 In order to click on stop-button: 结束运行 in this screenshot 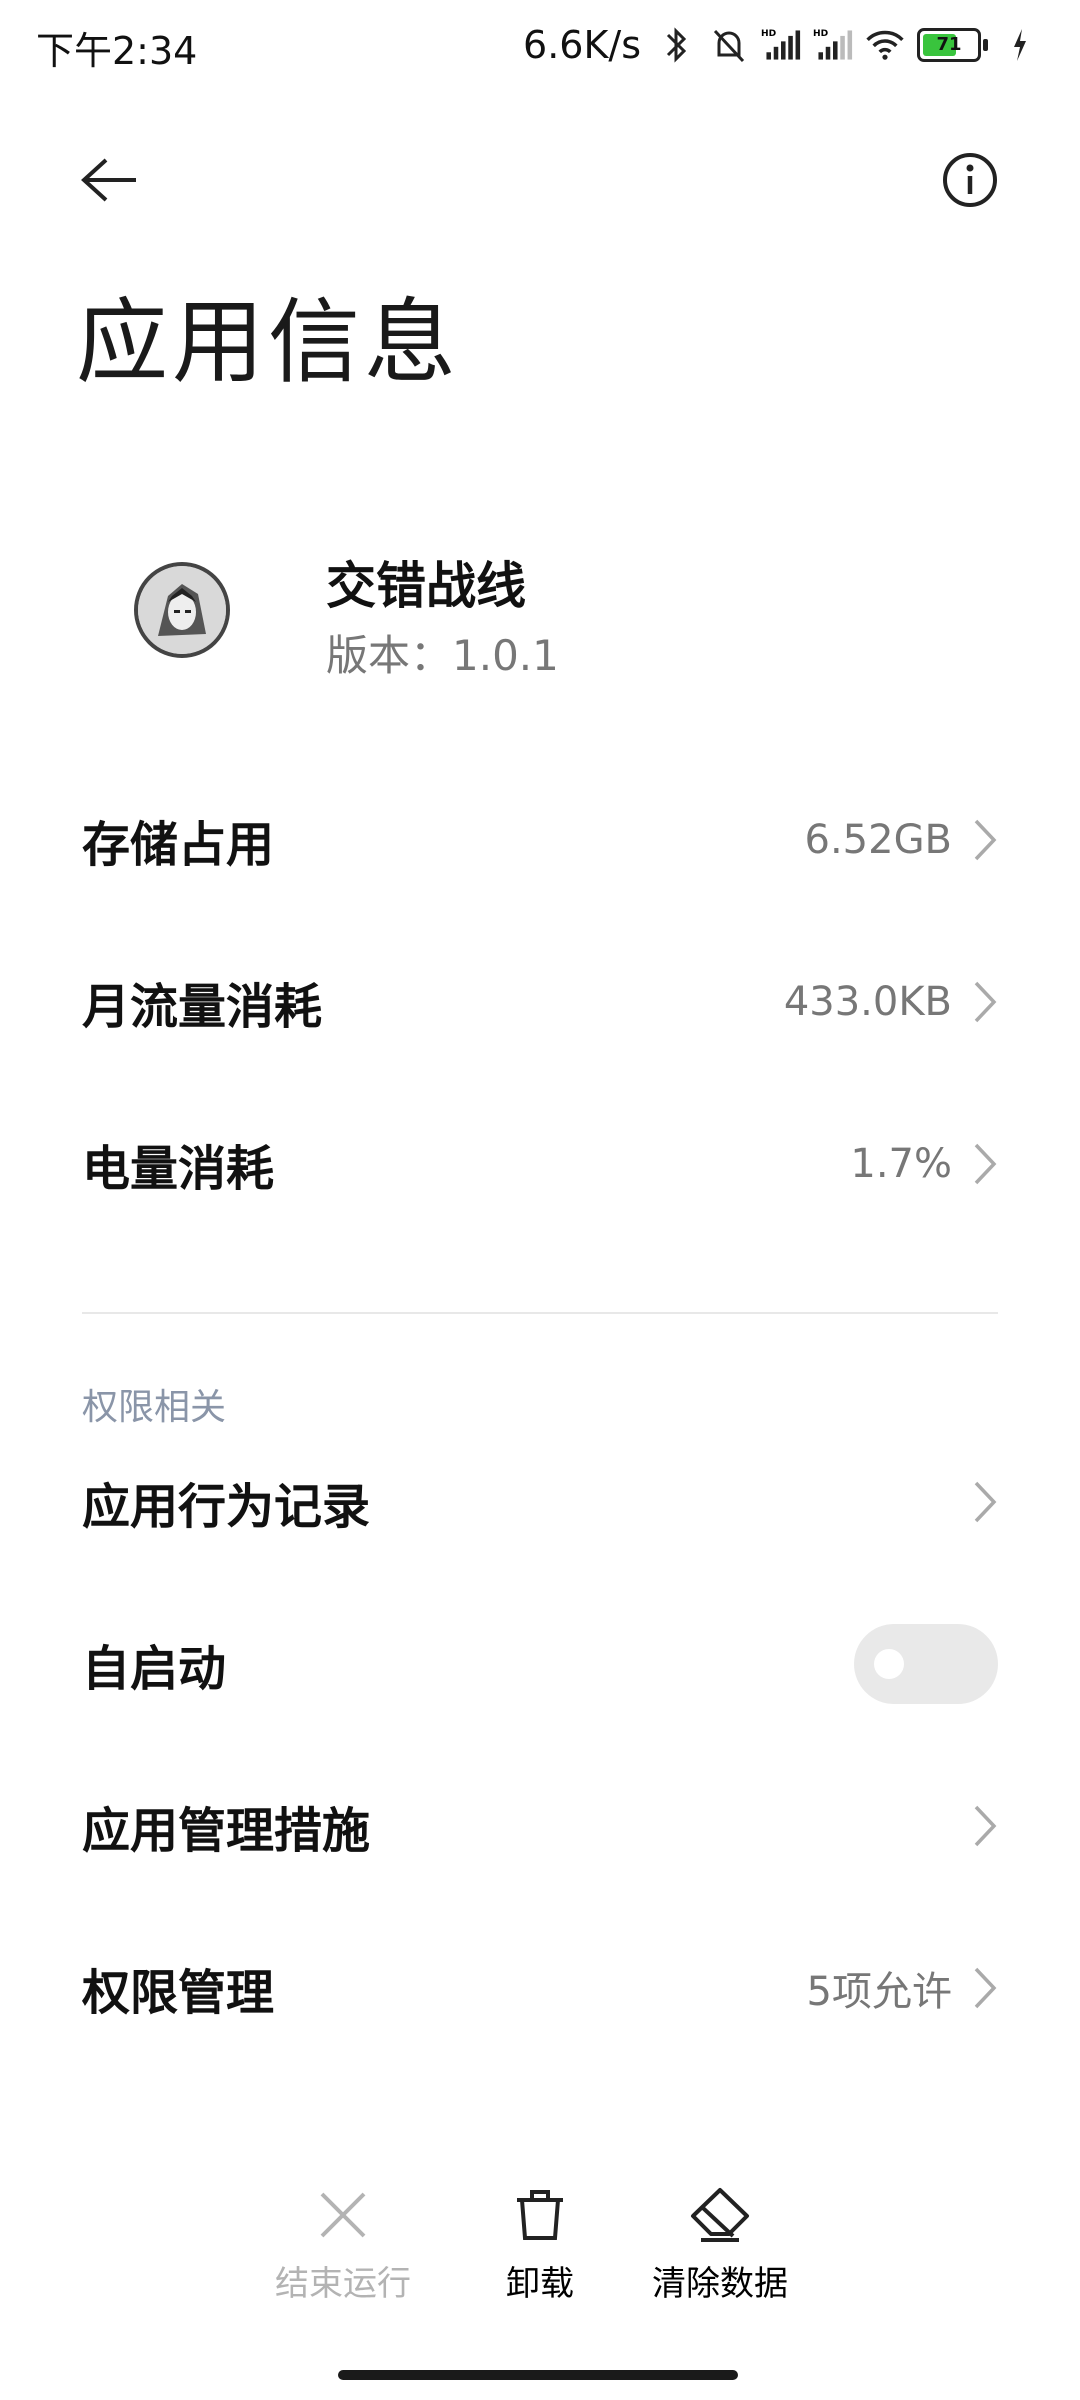, I will do `click(343, 2242)`.